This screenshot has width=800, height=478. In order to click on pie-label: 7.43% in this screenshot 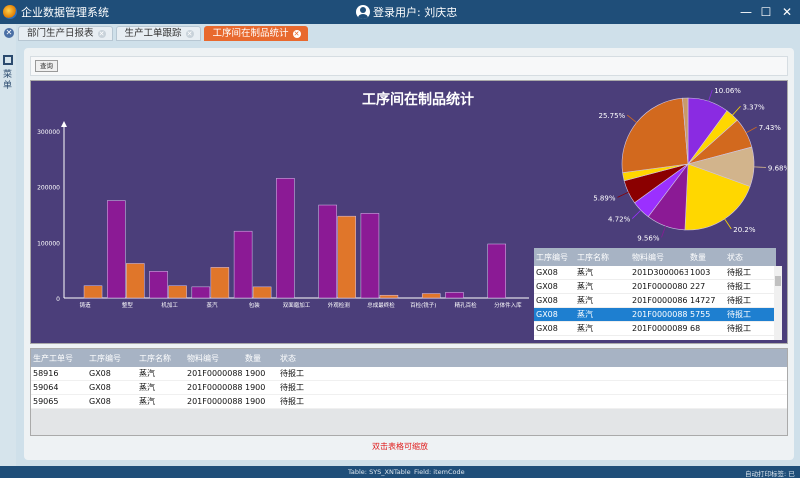, I will do `click(770, 128)`.